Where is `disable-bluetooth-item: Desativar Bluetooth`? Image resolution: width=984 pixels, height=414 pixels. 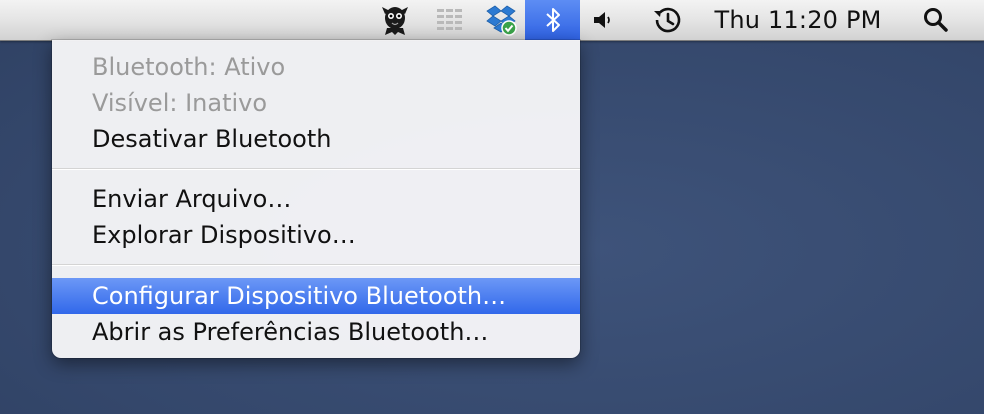
disable-bluetooth-item: Desativar Bluetooth is located at coordinates (316, 139).